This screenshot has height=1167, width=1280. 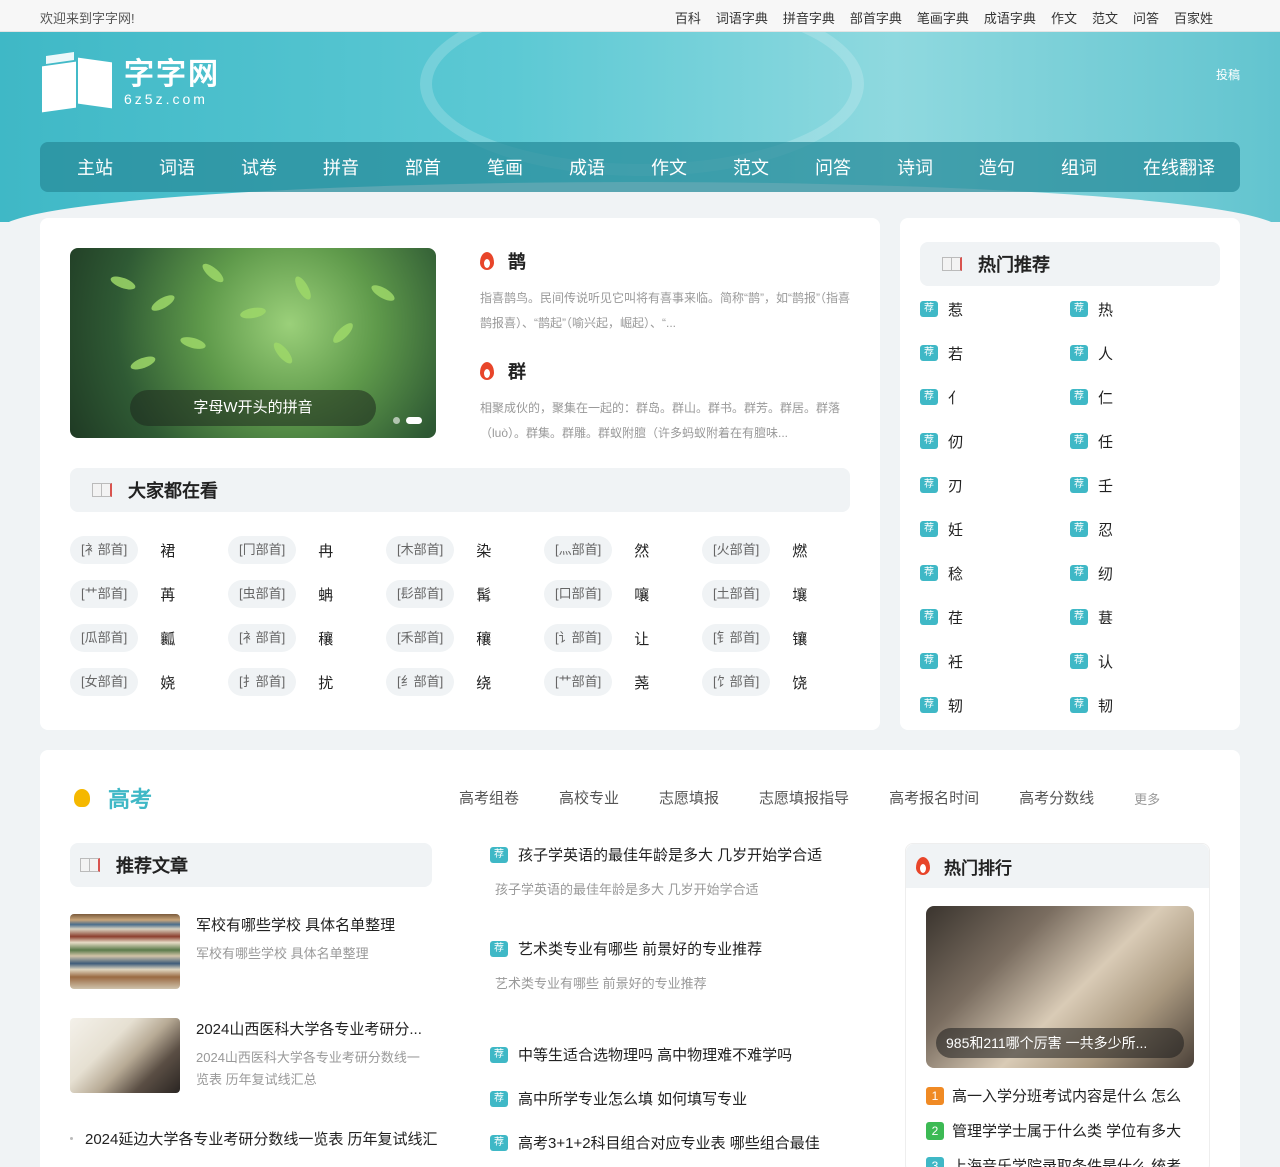 What do you see at coordinates (253, 343) in the screenshot?
I see `image-slider: 字母W开头的拼音` at bounding box center [253, 343].